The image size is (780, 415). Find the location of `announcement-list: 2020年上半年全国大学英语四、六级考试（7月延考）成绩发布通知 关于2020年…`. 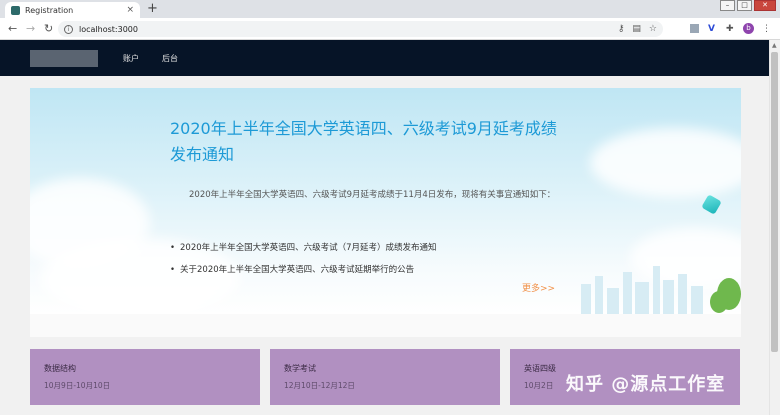

announcement-list: 2020年上半年全国大学英语四、六级考试（7月延考）成绩发布通知 关于2020年… is located at coordinates (303, 259).